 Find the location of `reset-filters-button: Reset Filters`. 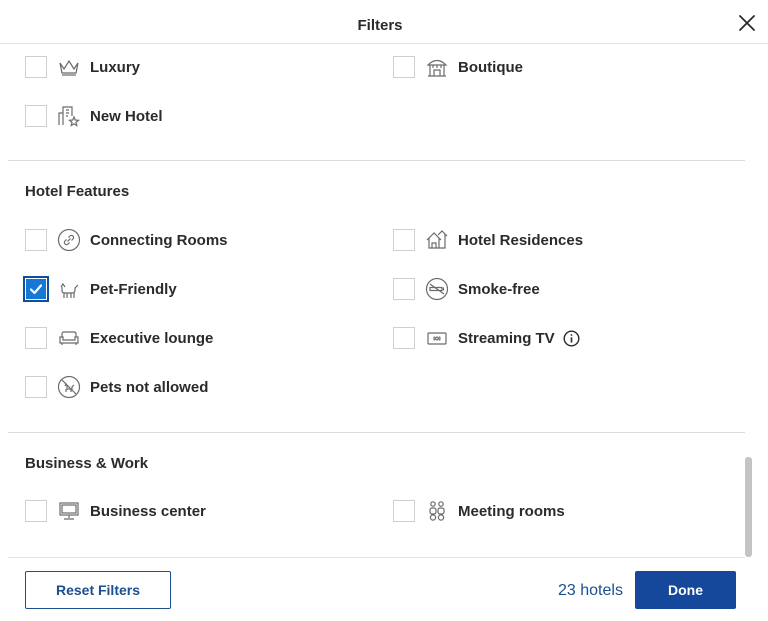

reset-filters-button: Reset Filters is located at coordinates (98, 590).